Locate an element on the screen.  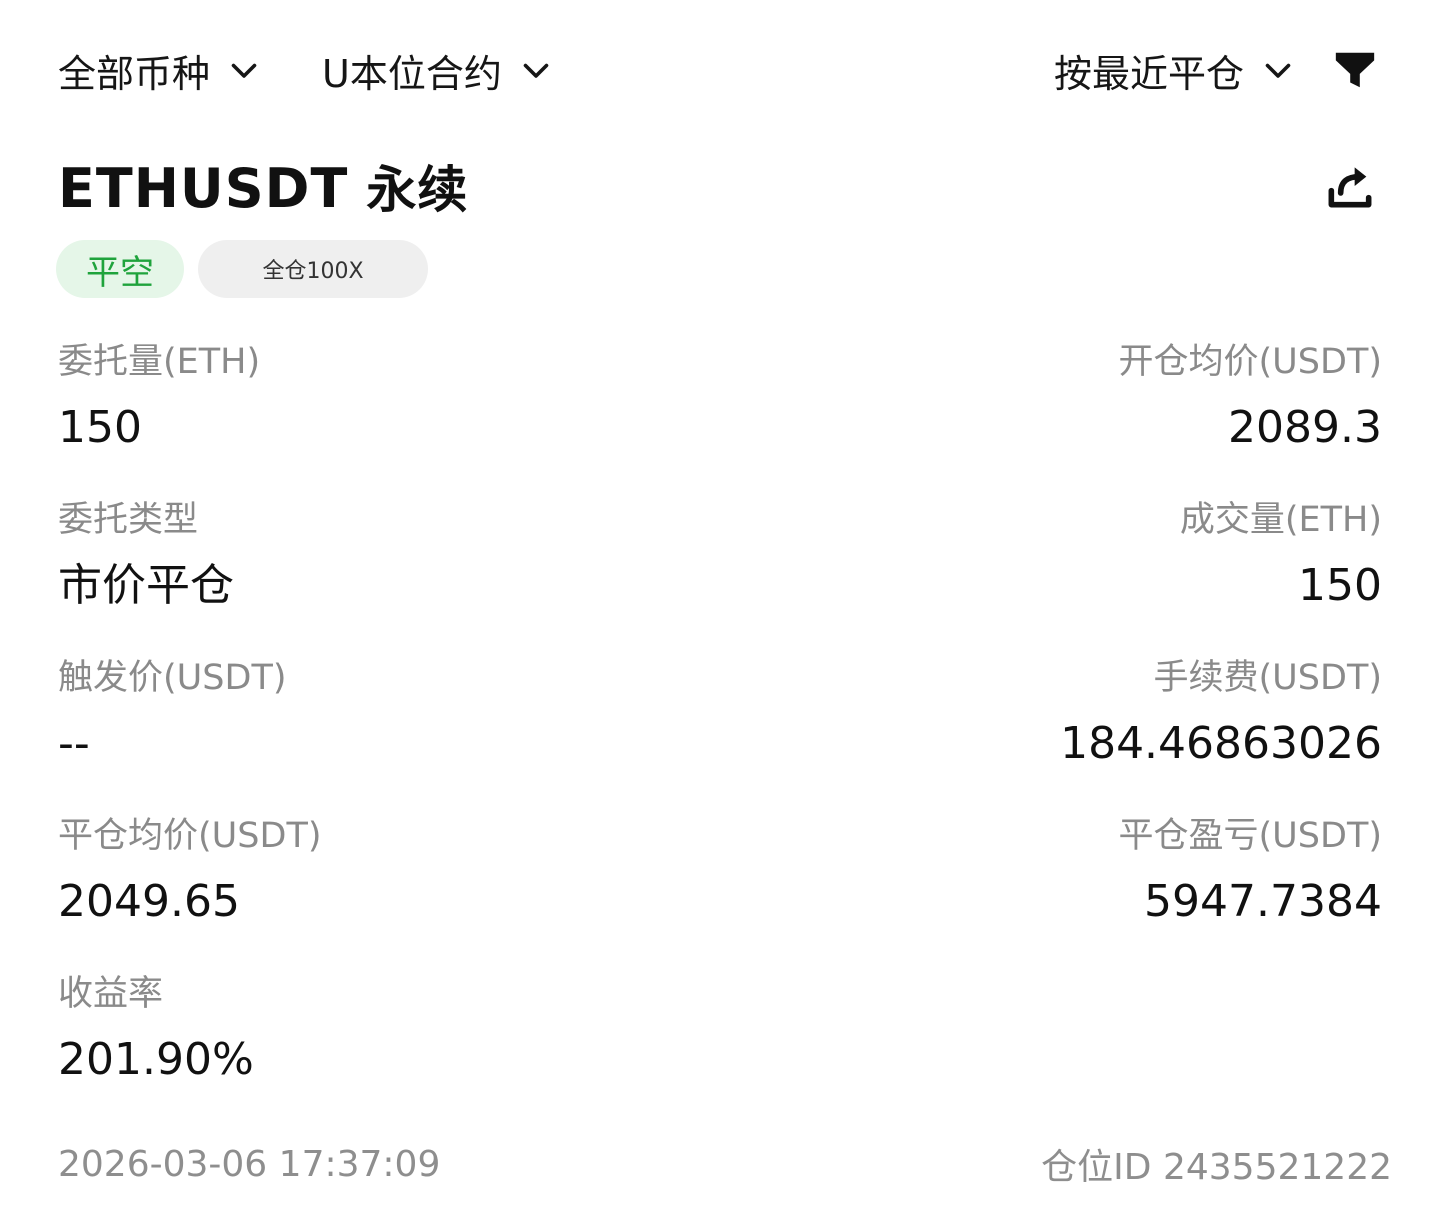
pnl-label: 平仓盈亏(USDT) is located at coordinates (1250, 836).